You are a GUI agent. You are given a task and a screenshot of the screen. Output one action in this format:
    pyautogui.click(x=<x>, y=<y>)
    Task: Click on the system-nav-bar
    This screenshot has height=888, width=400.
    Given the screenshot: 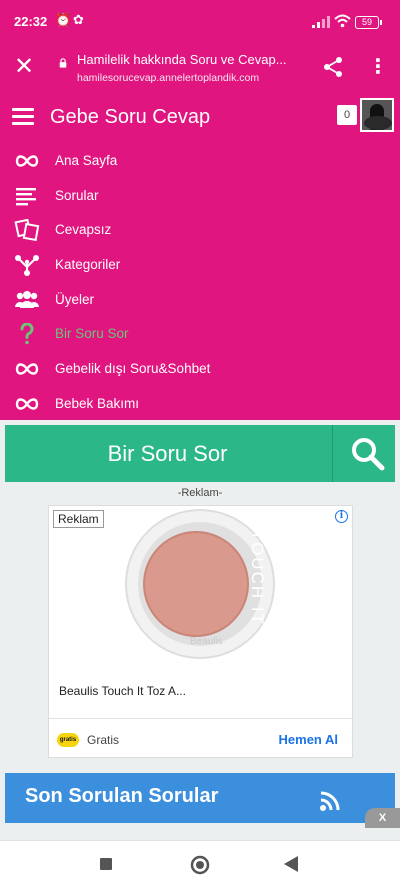 What is the action you would take?
    pyautogui.click(x=200, y=864)
    